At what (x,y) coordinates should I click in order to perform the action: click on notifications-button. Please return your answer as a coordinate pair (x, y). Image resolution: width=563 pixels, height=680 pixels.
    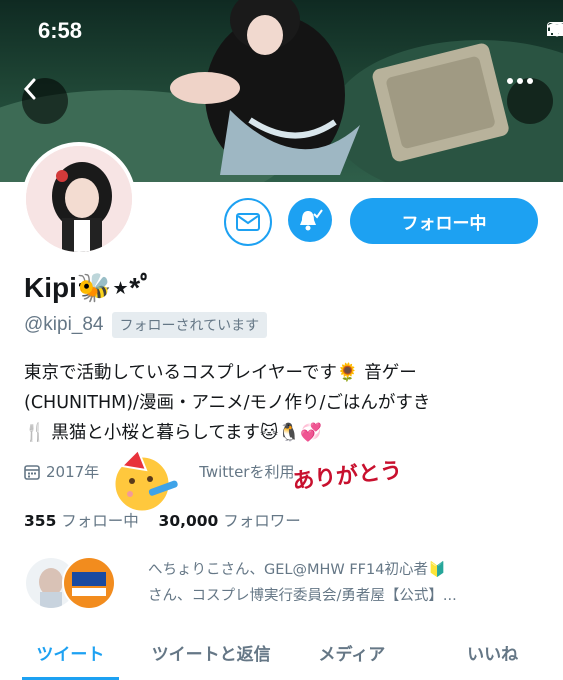
    Looking at the image, I should click on (310, 220).